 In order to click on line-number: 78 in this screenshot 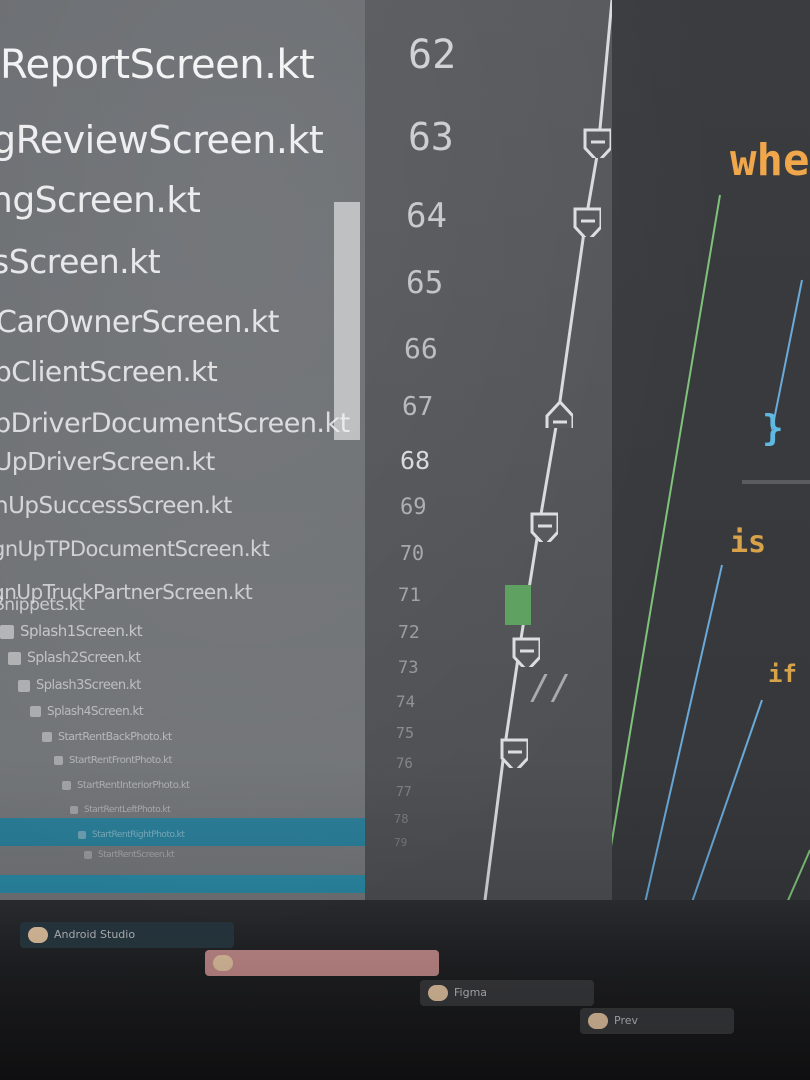, I will do `click(401, 819)`.